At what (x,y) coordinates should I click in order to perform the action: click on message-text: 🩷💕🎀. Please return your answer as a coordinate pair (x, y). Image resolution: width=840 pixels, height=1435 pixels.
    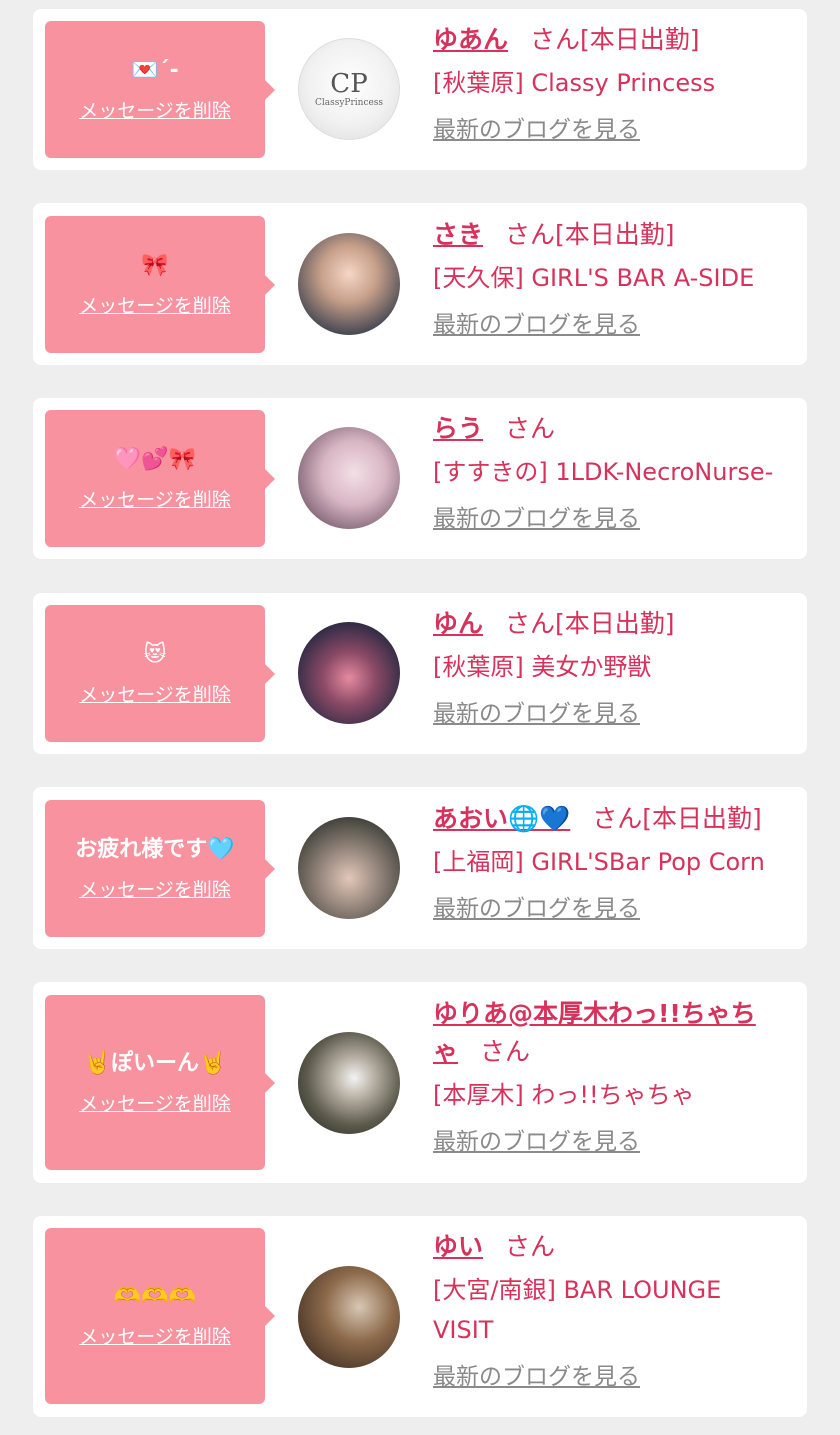
    Looking at the image, I should click on (155, 459).